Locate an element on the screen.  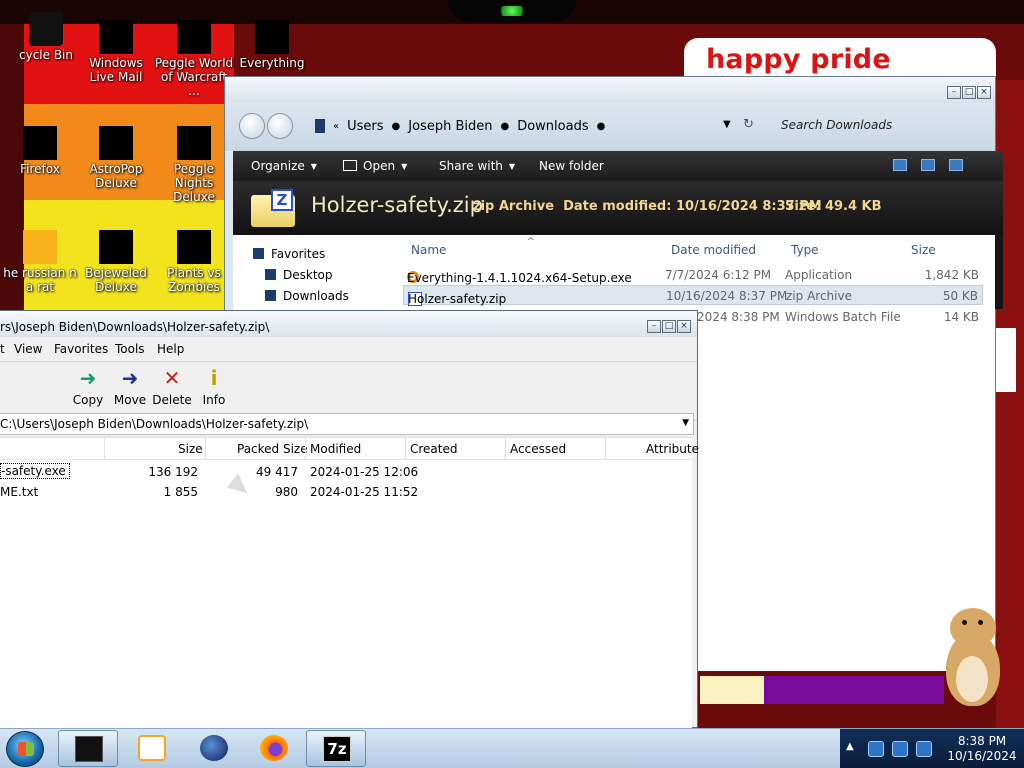
column-attributes: Attribute is located at coordinates (672, 449).